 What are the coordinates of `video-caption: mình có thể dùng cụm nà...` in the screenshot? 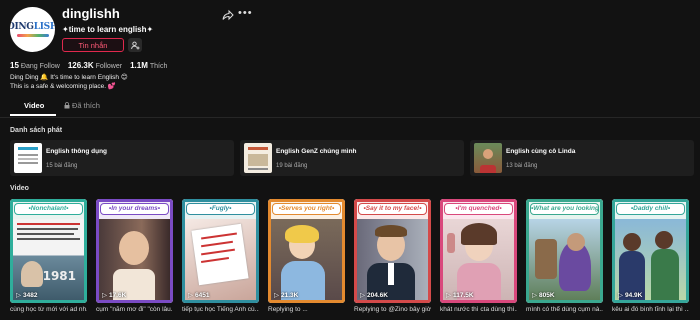 It's located at (564, 309).